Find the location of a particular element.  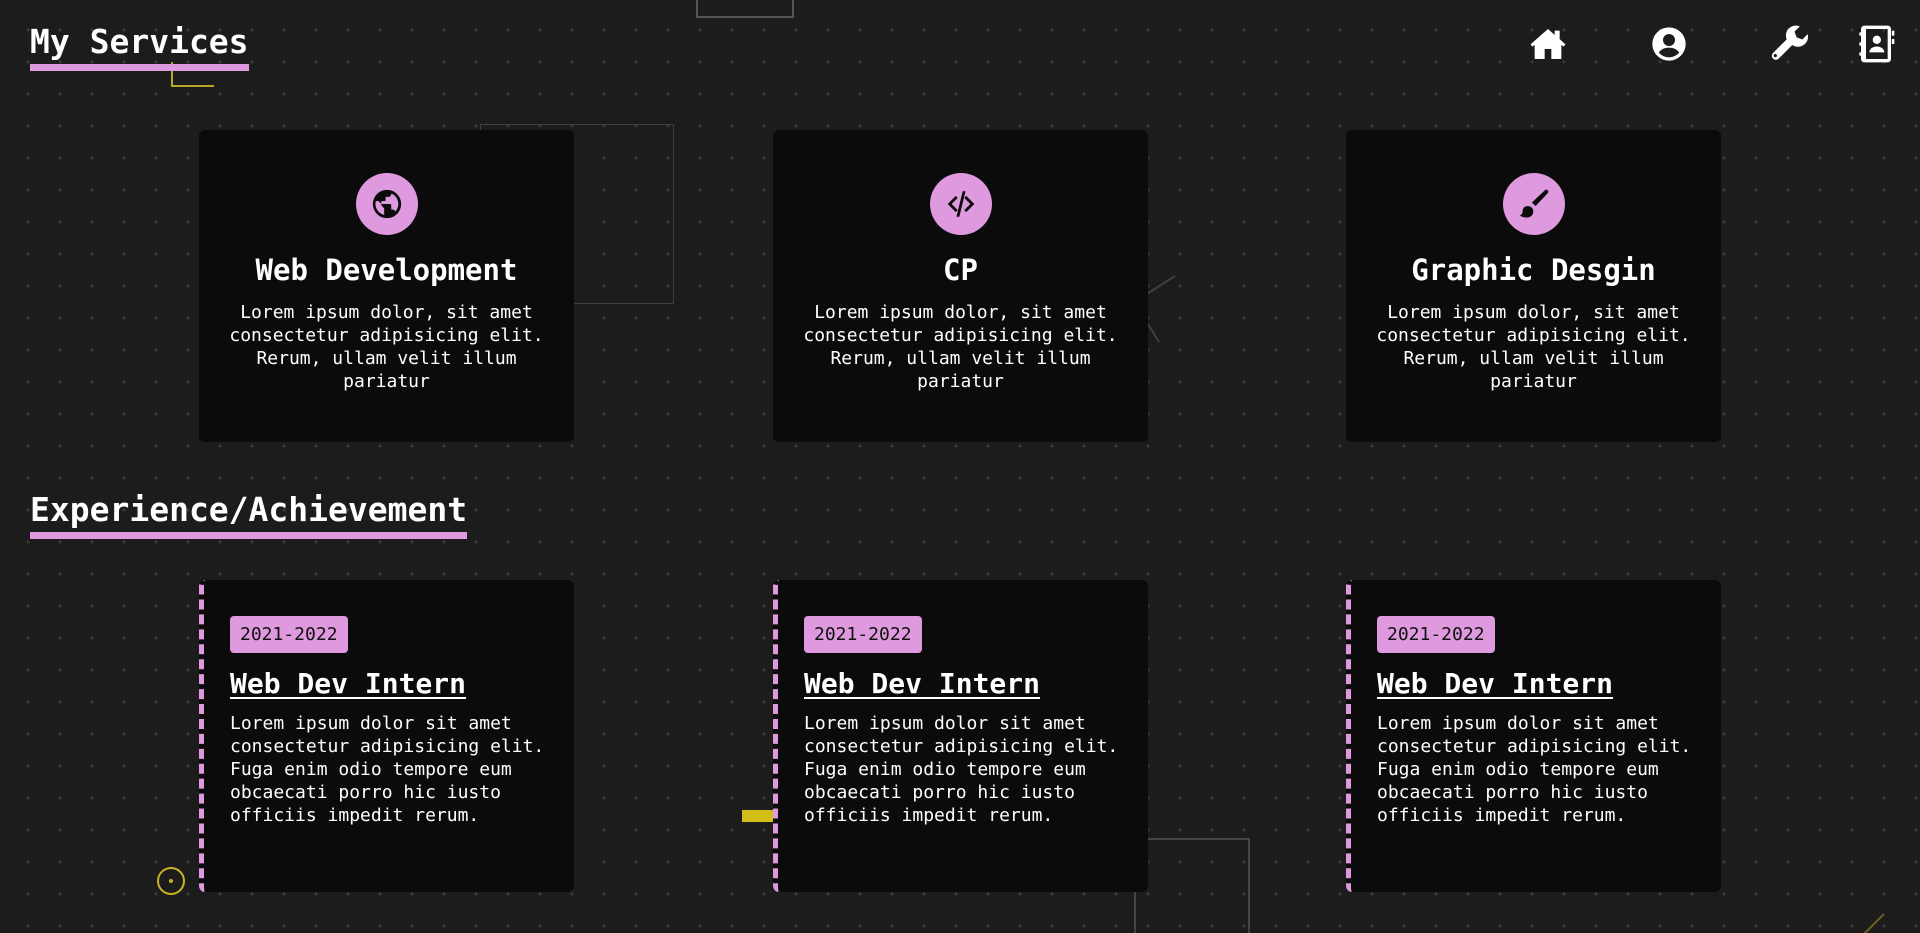

service-title: CP is located at coordinates (960, 270).